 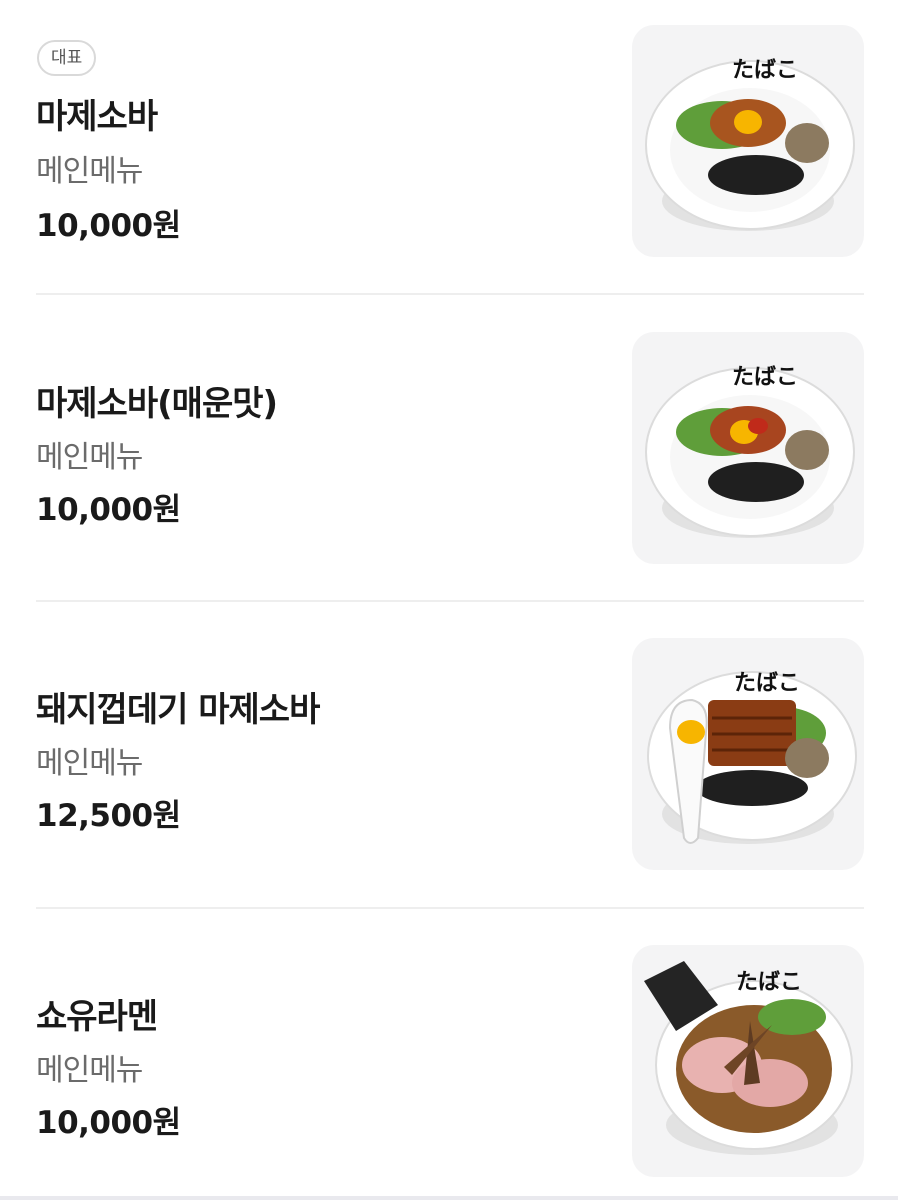 What do you see at coordinates (316, 141) in the screenshot?
I see `menu-item-text: 대표 마제소바 메인메뉴 10,000원` at bounding box center [316, 141].